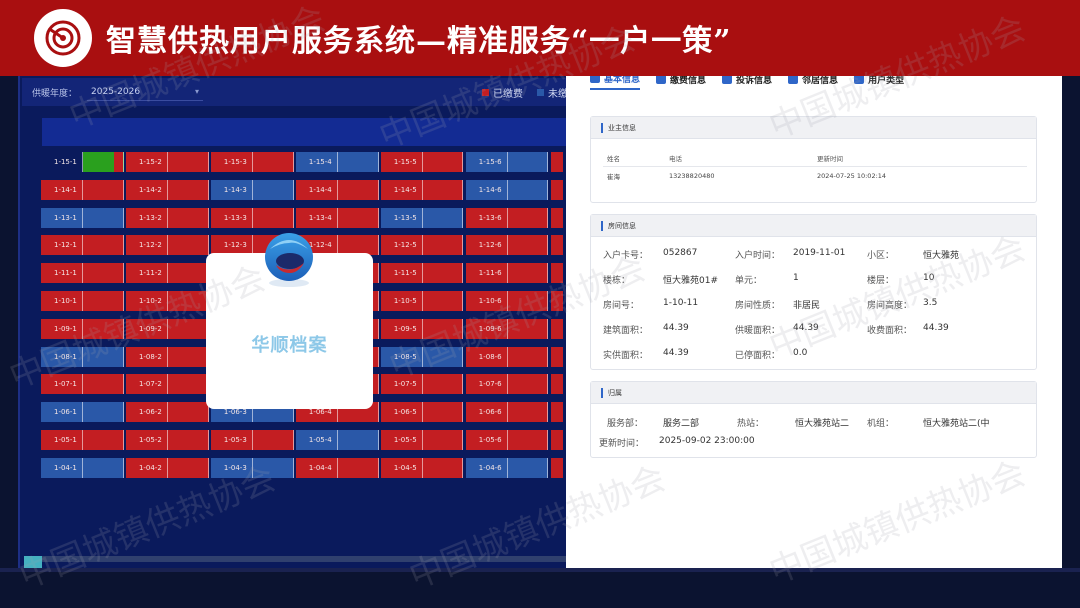 Image resolution: width=1080 pixels, height=608 pixels. Describe the element at coordinates (507, 439) in the screenshot. I see `room-cell: 1-05-6` at that location.